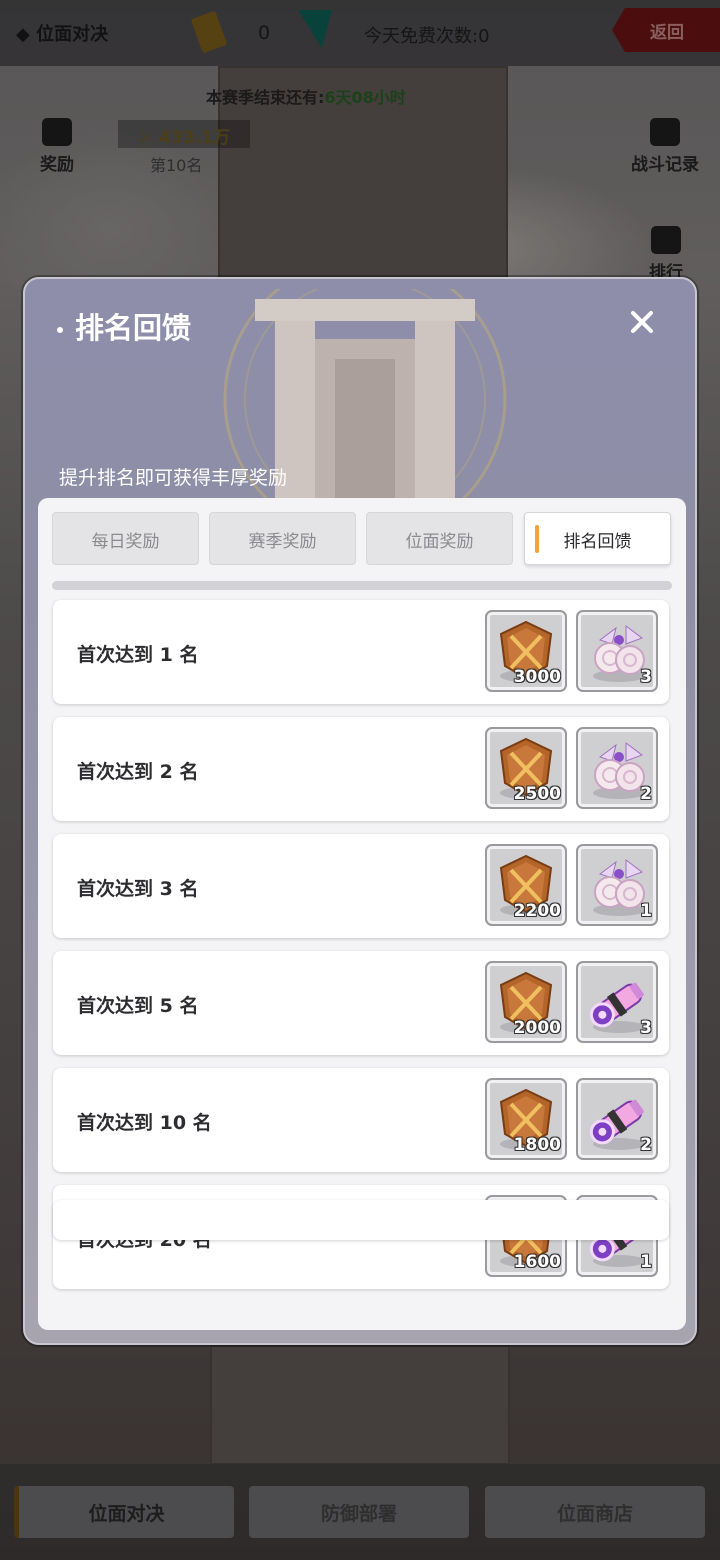 The height and width of the screenshot is (1560, 720). Describe the element at coordinates (526, 885) in the screenshot. I see `reward-slot: 2200` at that location.